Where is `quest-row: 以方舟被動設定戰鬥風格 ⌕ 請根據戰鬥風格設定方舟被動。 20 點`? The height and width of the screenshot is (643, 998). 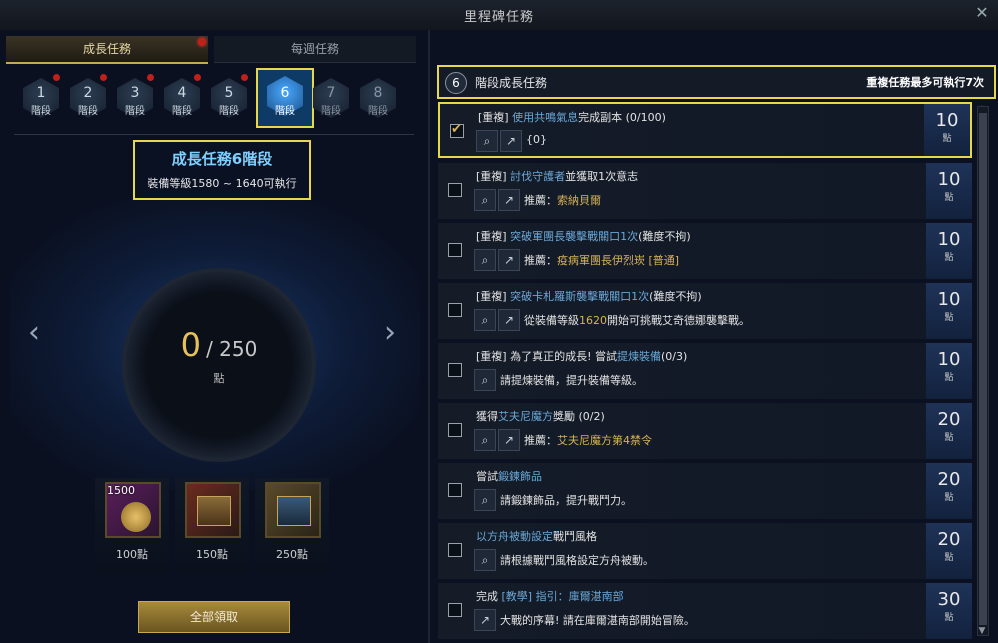
quest-row: 以方舟被動設定戰鬥風格 ⌕ 請根據戰鬥風格設定方舟被動。 20 點 is located at coordinates (705, 551).